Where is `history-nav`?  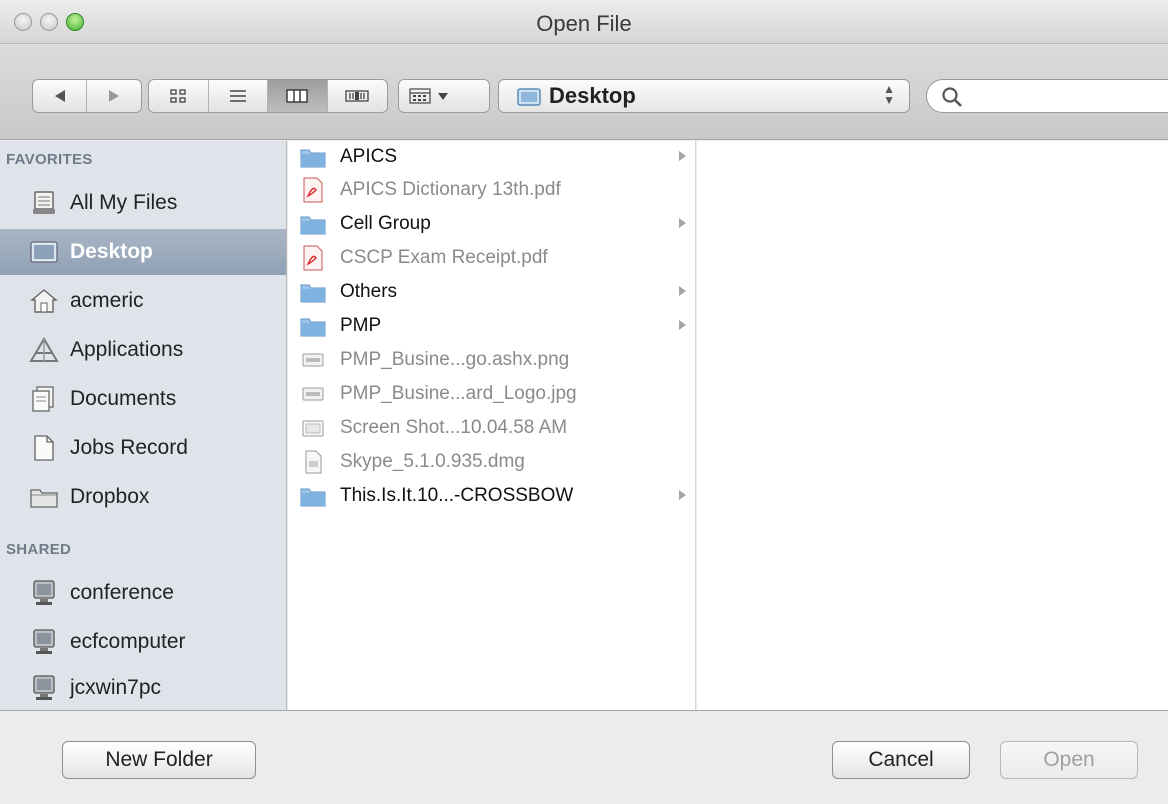
history-nav is located at coordinates (87, 96).